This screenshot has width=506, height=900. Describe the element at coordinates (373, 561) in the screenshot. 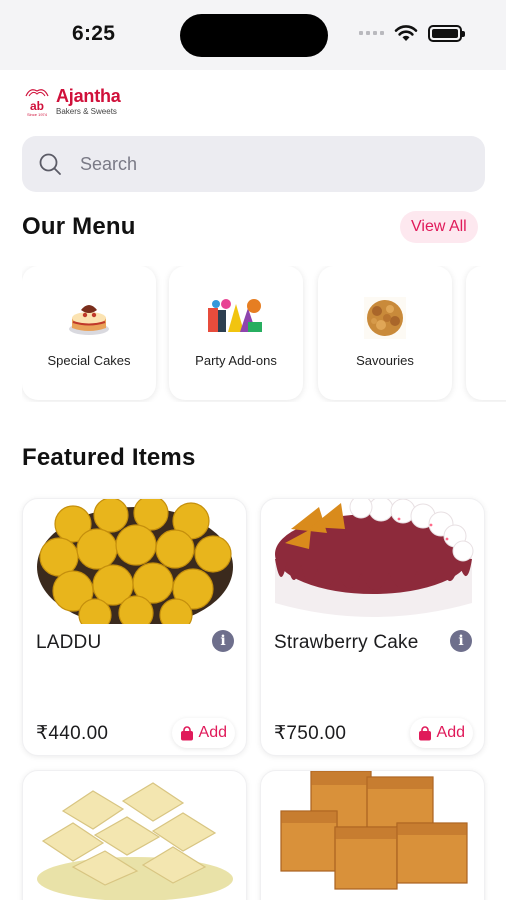

I see `strawberry-cake-image` at that location.